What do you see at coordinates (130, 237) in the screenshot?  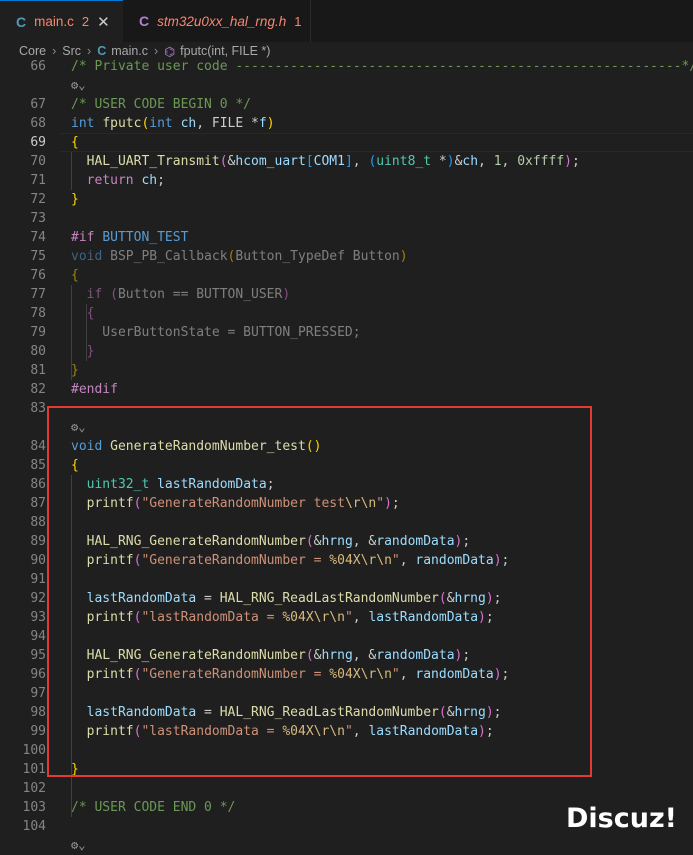 I see `code-text: #if BUTTON_TEST` at bounding box center [130, 237].